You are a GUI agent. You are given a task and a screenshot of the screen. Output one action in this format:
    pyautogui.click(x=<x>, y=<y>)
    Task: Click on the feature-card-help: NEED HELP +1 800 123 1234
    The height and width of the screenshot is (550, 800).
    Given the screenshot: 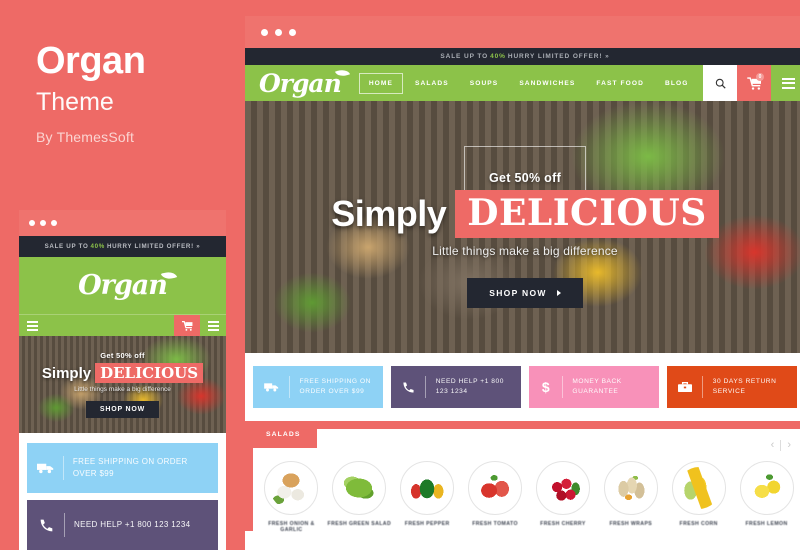 What is the action you would take?
    pyautogui.click(x=456, y=387)
    